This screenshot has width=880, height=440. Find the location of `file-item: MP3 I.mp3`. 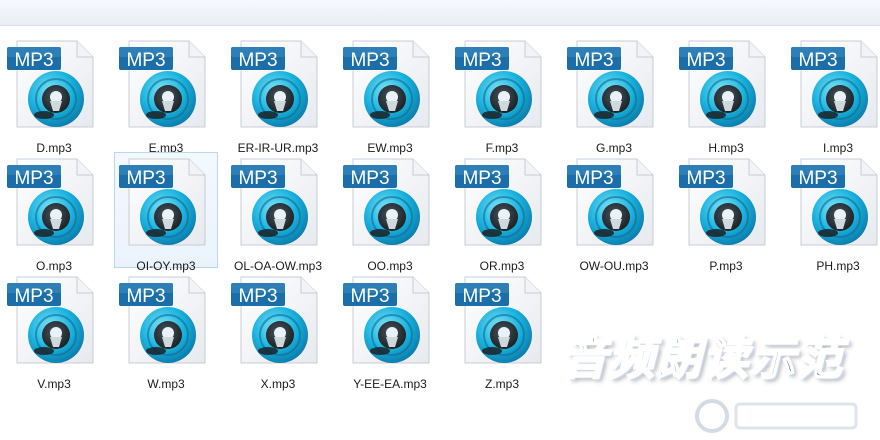

file-item: MP3 I.mp3 is located at coordinates (833, 94).